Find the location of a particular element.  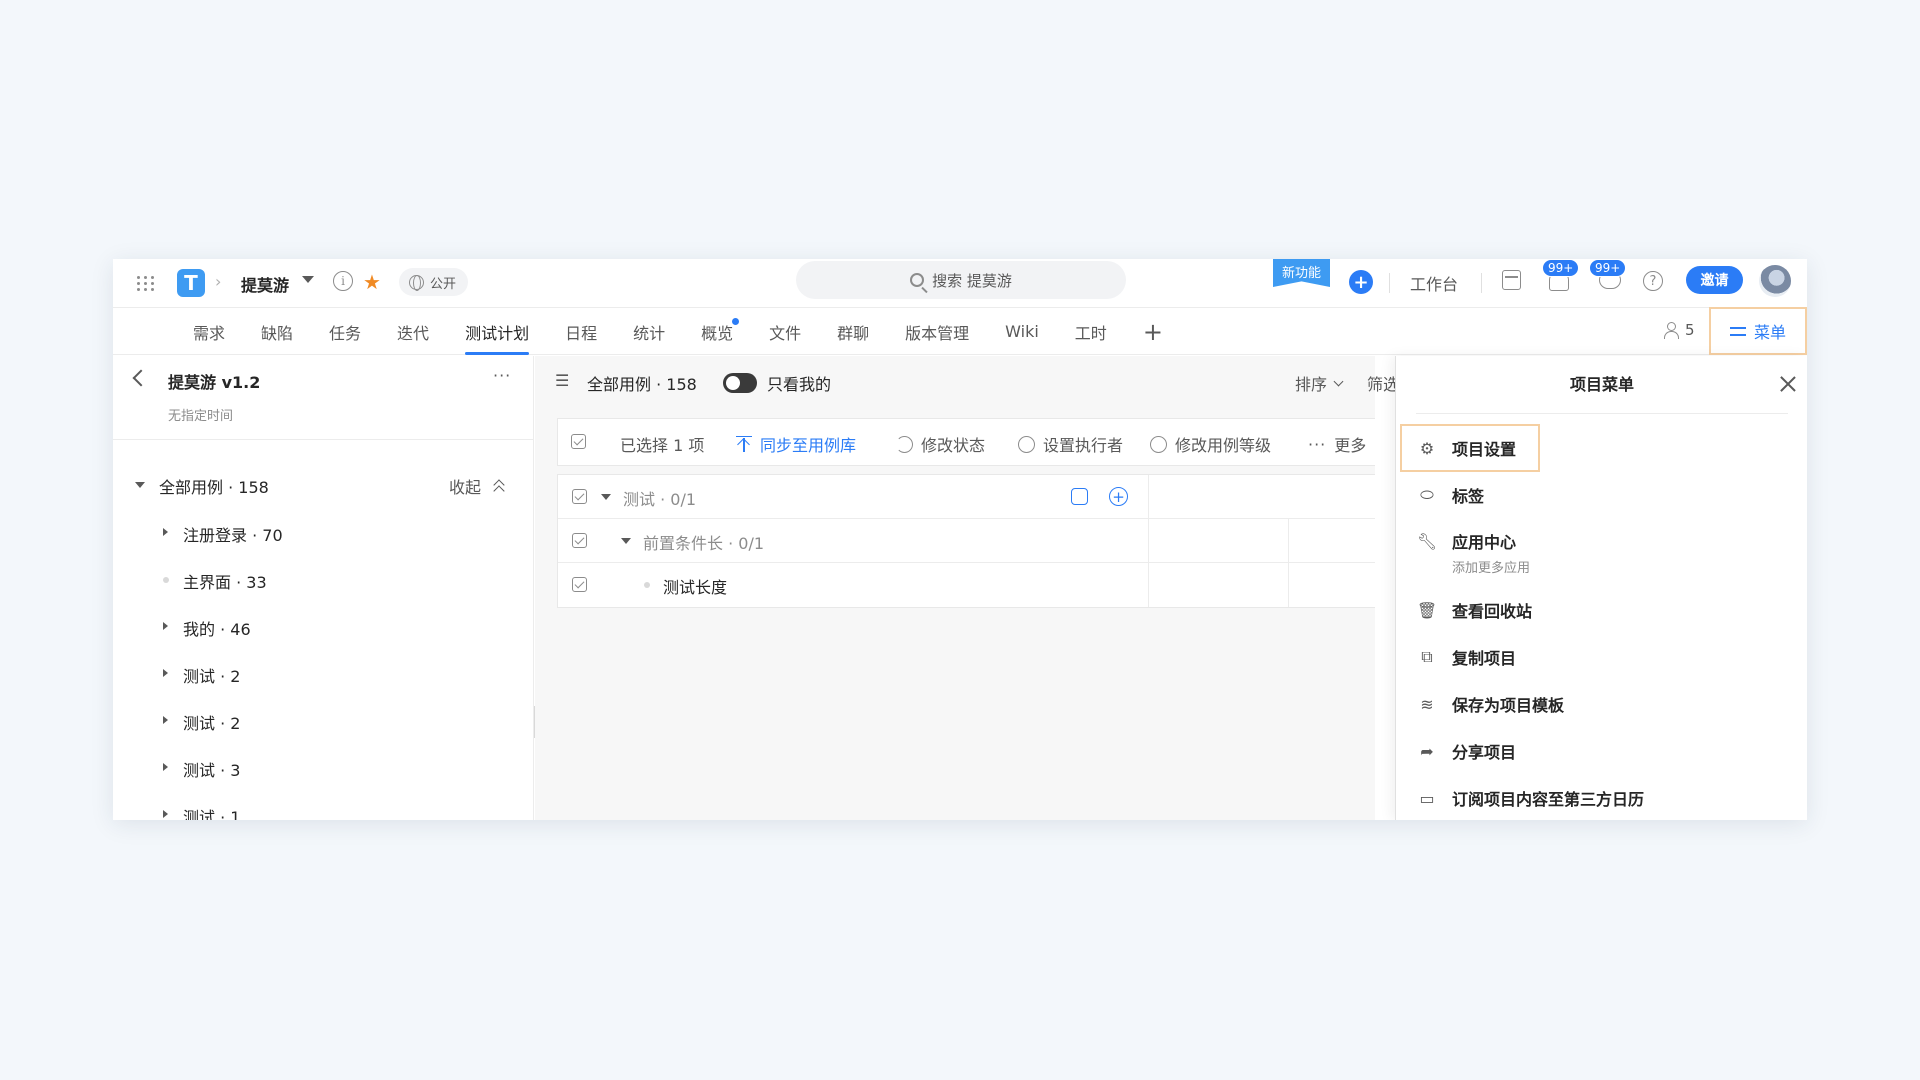

tab-tasks: 任务 is located at coordinates (345, 331).